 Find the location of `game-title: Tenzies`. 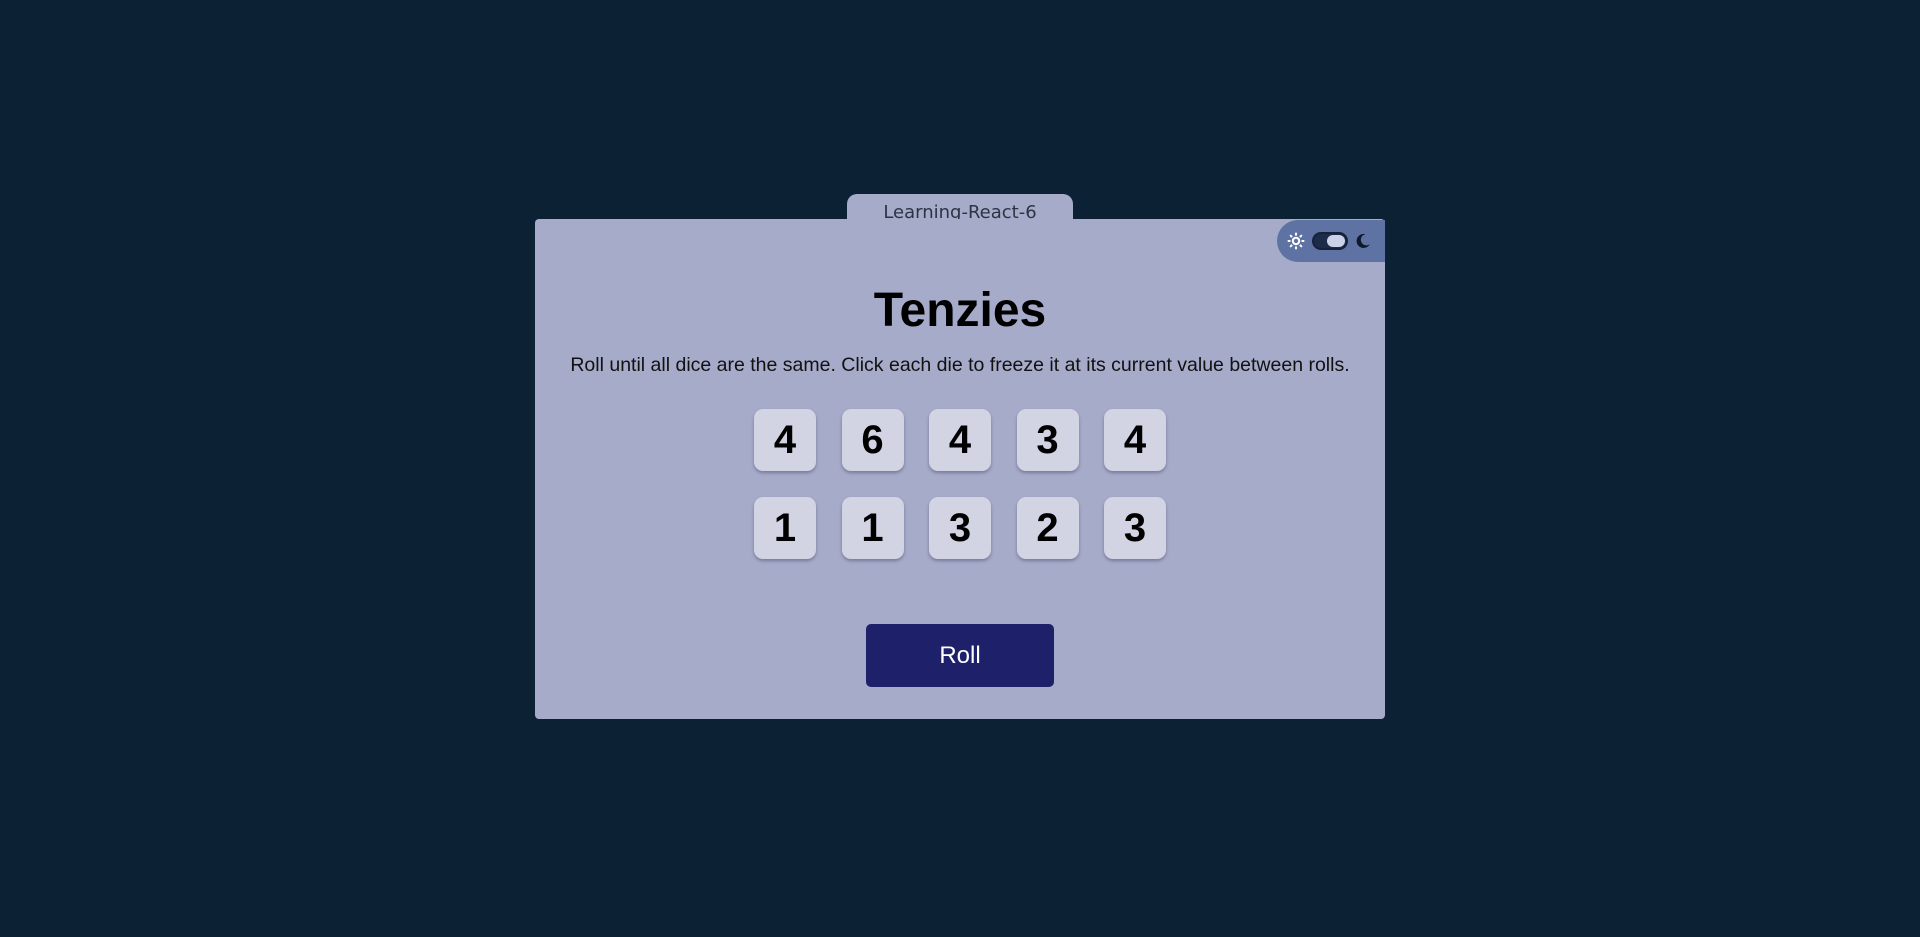

game-title: Tenzies is located at coordinates (960, 310).